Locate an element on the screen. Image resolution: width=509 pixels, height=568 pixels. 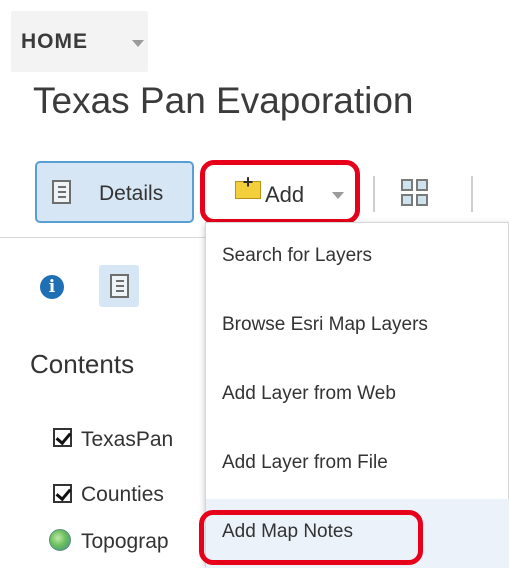
layer-label-counties: Counties is located at coordinates (122, 494).